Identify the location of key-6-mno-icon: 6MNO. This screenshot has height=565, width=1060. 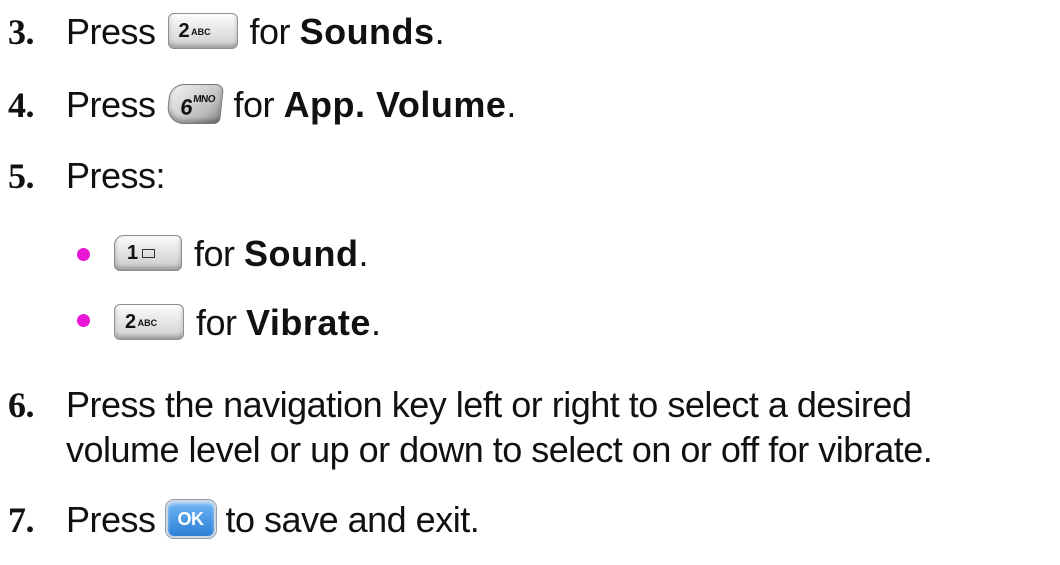
(194, 104).